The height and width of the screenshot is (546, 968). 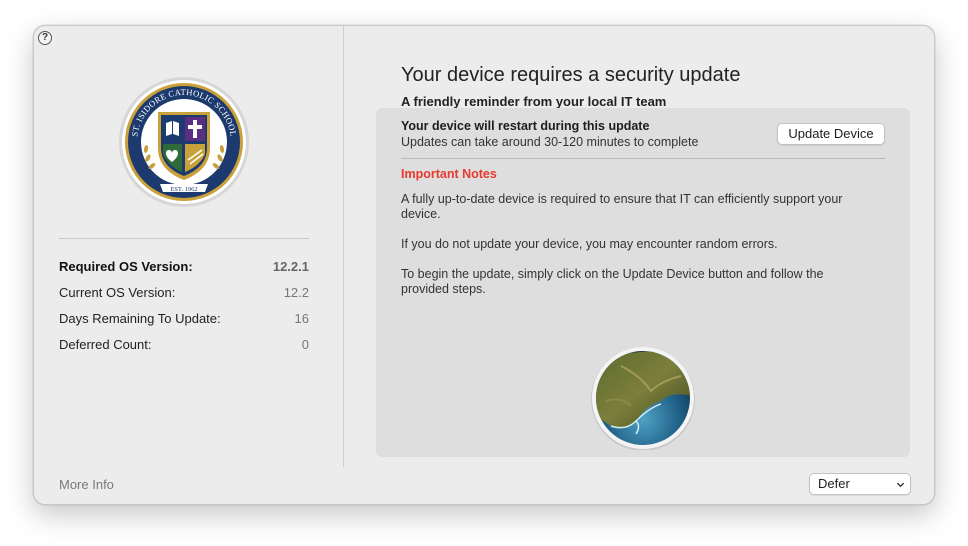 I want to click on days-remaining-label: Days Remaining To Update:, so click(x=140, y=318).